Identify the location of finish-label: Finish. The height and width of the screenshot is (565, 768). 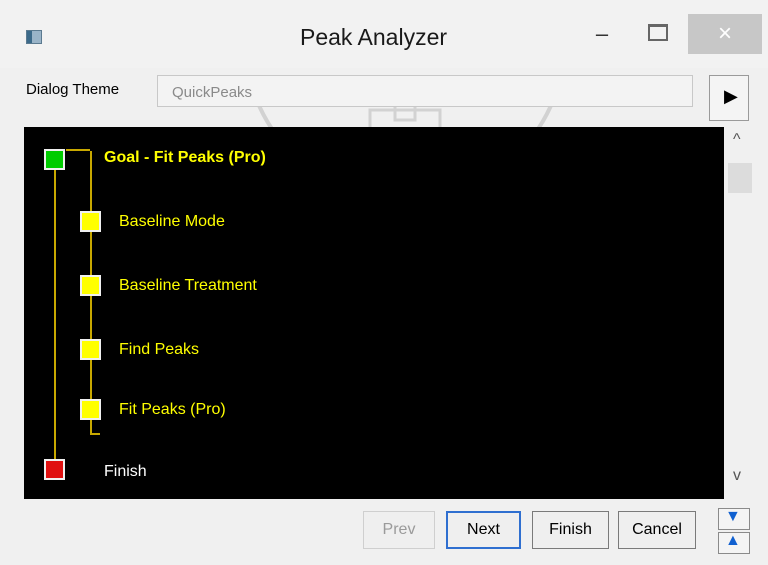
(125, 472).